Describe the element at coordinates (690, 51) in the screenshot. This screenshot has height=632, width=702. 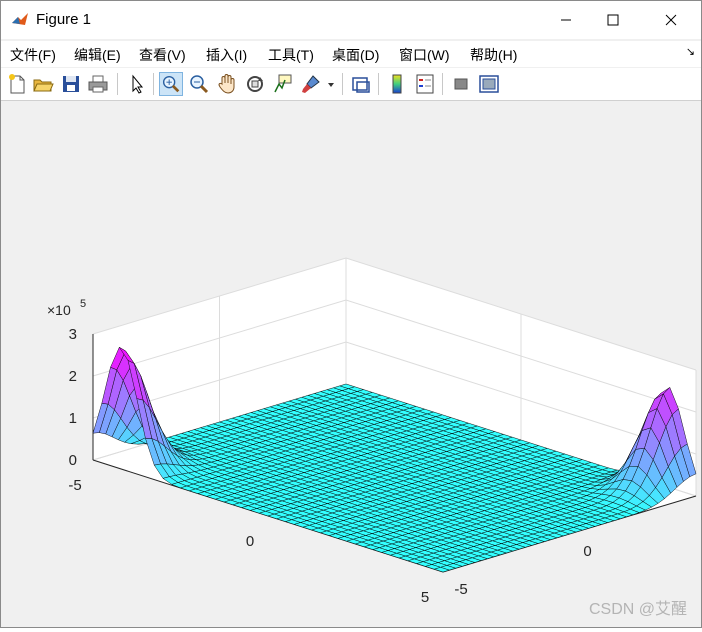
I see `dock-figure-icon: ↘` at that location.